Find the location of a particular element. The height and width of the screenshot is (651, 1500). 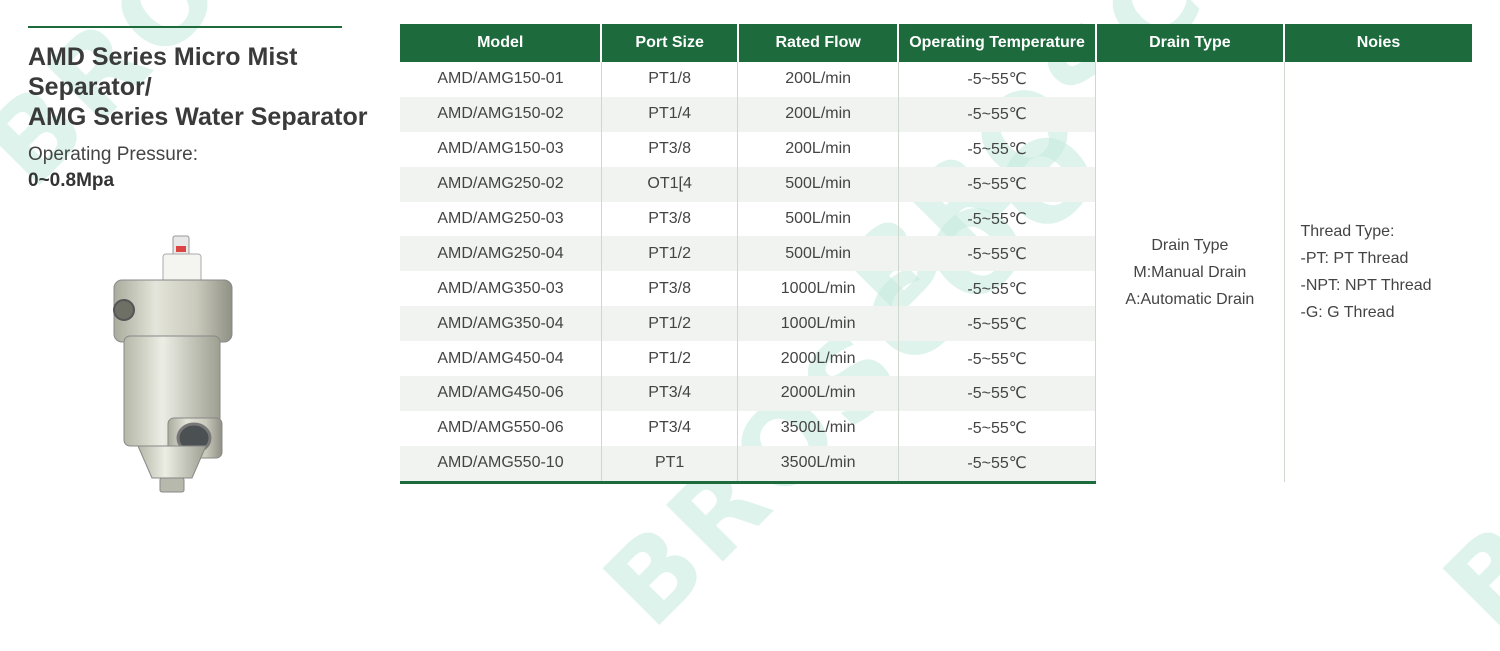

drain-type-line: A:Automatic Drain is located at coordinates (1190, 299).